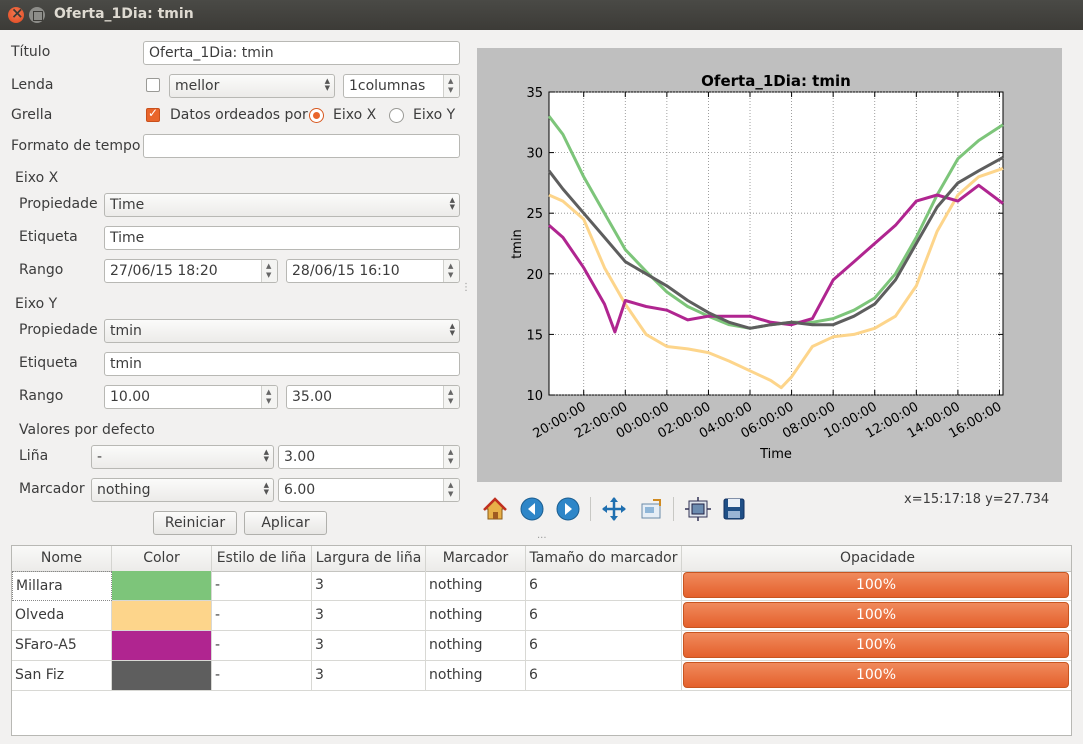  Describe the element at coordinates (396, 115) in the screenshot. I see `eixo-y-radio` at that location.